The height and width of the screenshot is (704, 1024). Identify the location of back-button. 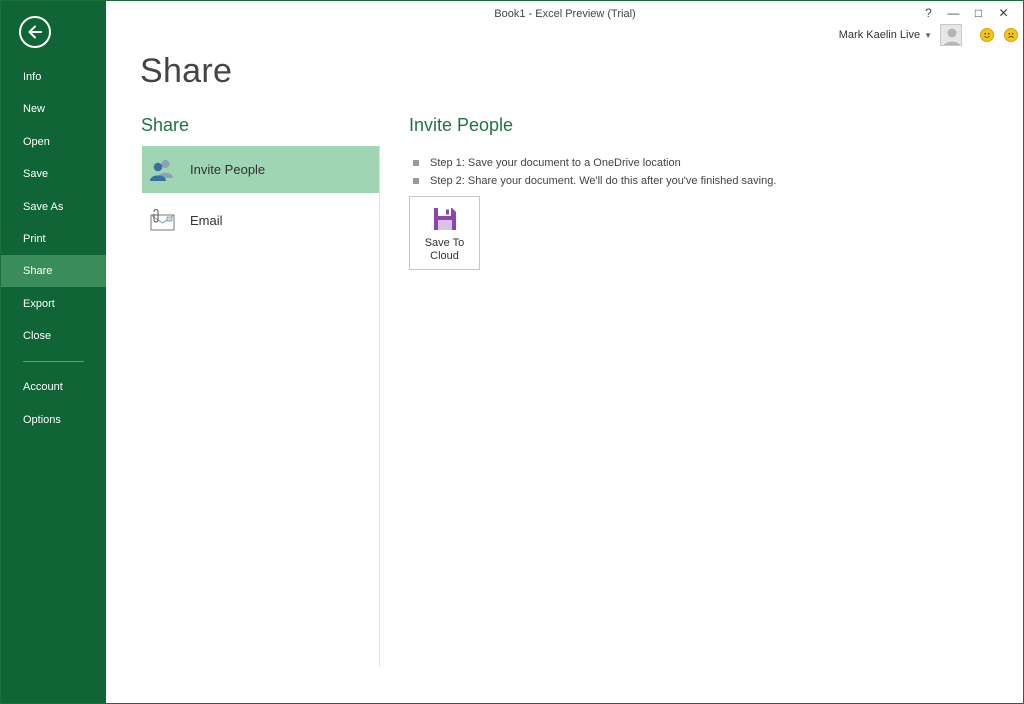
(35, 32).